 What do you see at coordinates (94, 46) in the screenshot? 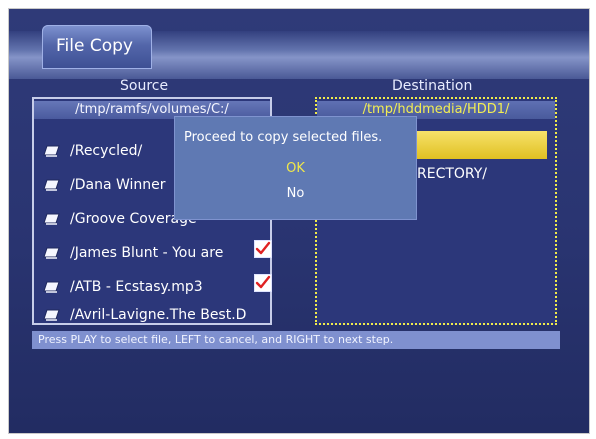
I see `window-title: File Copy` at bounding box center [94, 46].